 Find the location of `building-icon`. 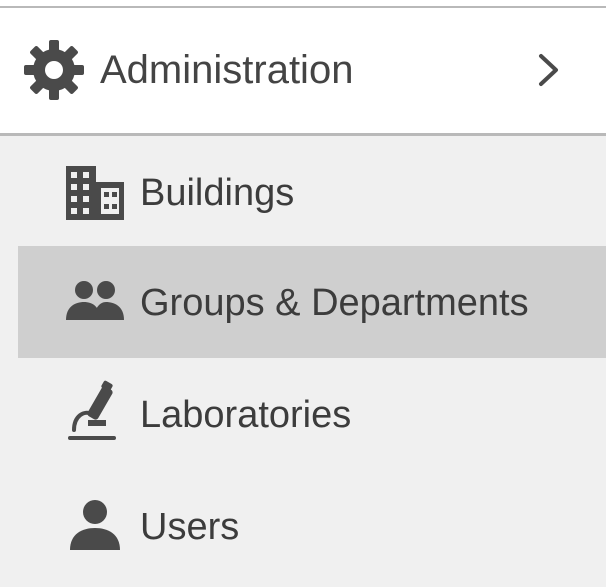

building-icon is located at coordinates (95, 193).